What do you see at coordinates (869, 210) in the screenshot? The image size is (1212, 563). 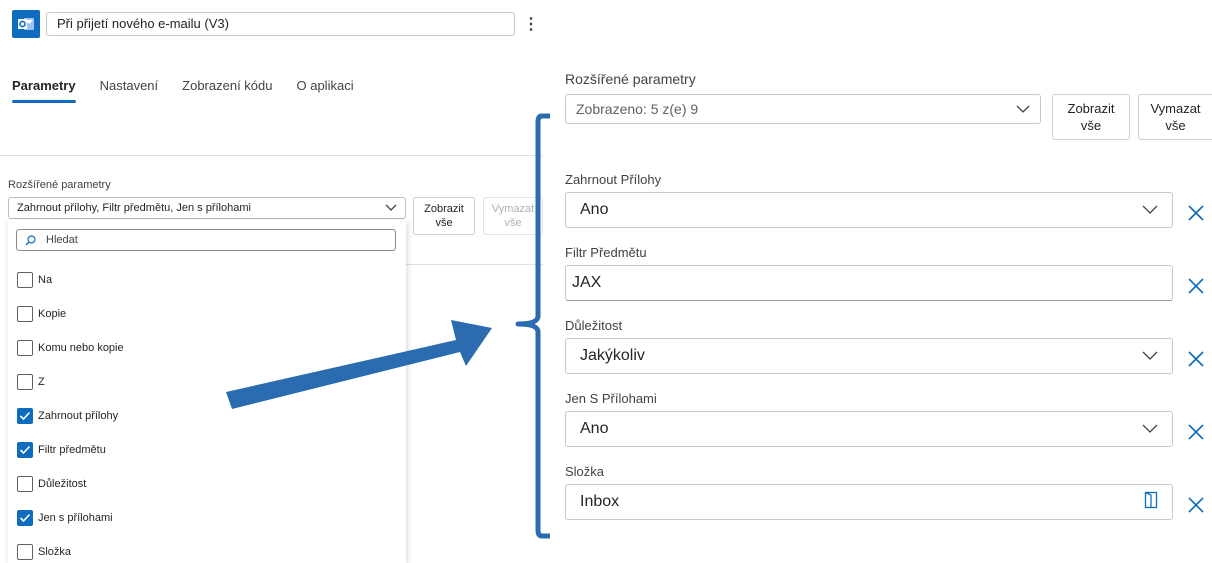 I see `field-zahrnout-prilohy-dropdown: Ano` at bounding box center [869, 210].